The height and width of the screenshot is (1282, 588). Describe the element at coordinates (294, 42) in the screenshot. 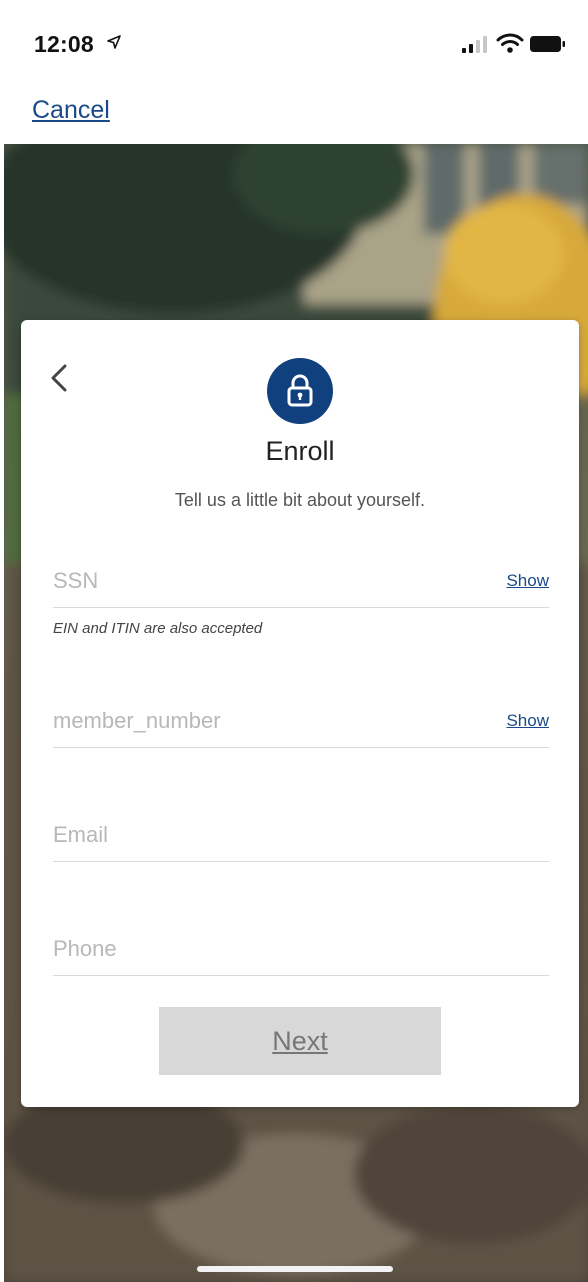

I see `status-bar: 12:08` at that location.